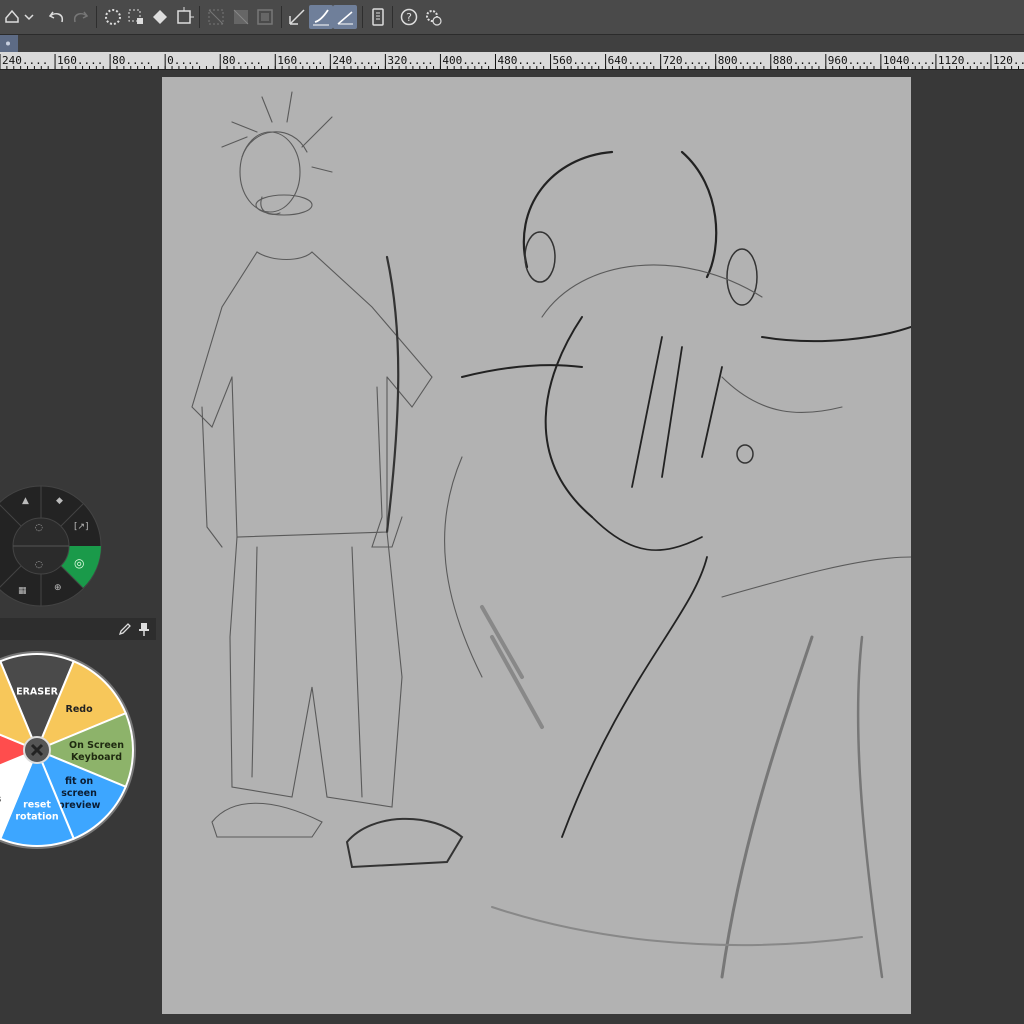  I want to click on rotation-dial: ▲ ◆ [↗] ◌ ◌ ⊕ ▦ ◎, so click(51, 546).